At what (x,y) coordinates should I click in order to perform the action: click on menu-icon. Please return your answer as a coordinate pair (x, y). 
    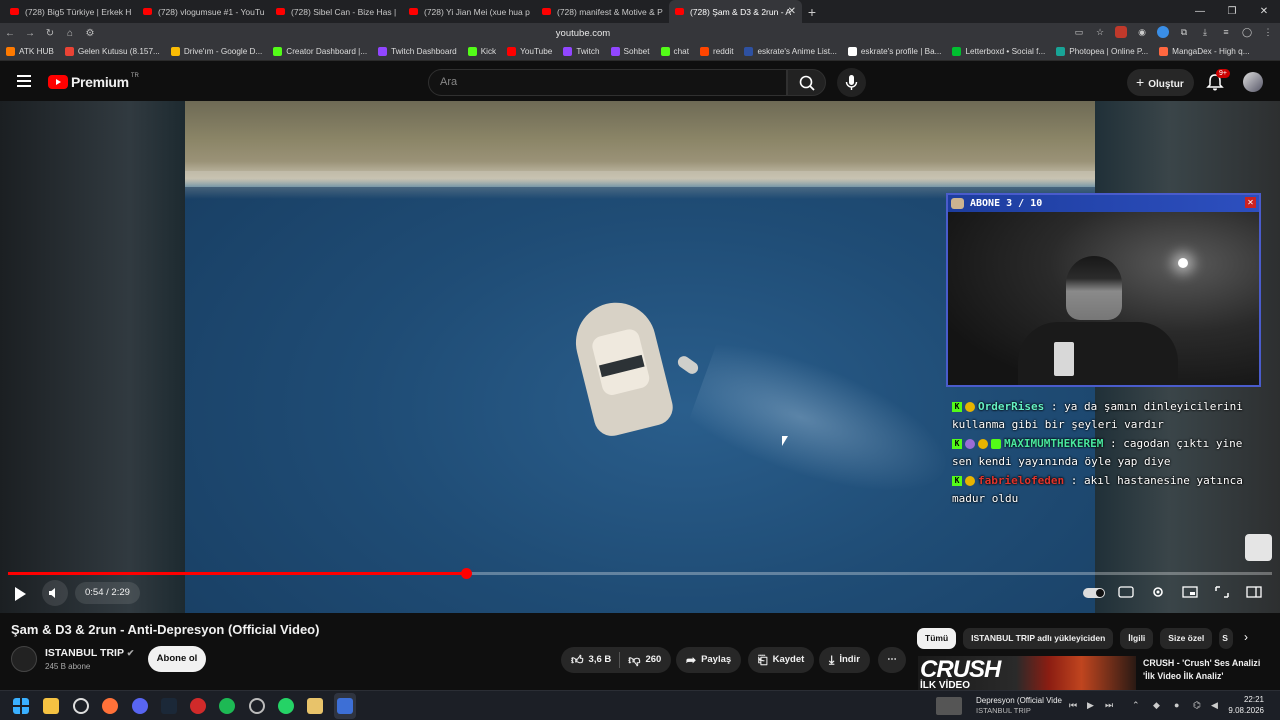
    Looking at the image, I should click on (24, 81).